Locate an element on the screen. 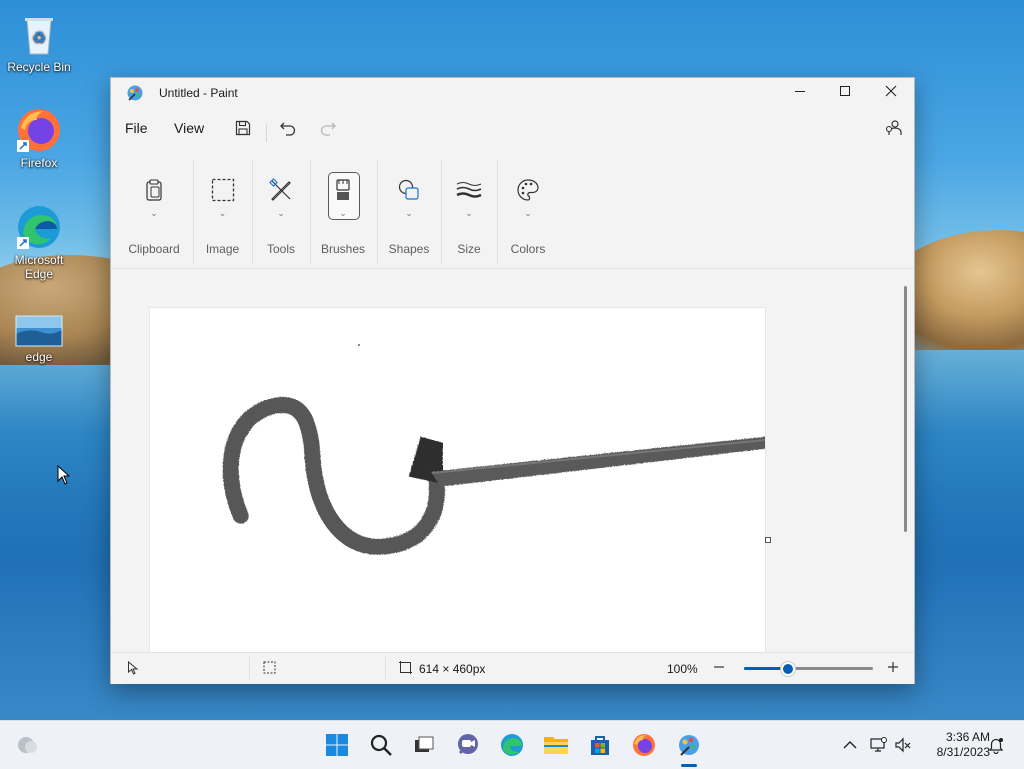 The image size is (1024, 769). ribbon-group-label: Shapes is located at coordinates (409, 249).